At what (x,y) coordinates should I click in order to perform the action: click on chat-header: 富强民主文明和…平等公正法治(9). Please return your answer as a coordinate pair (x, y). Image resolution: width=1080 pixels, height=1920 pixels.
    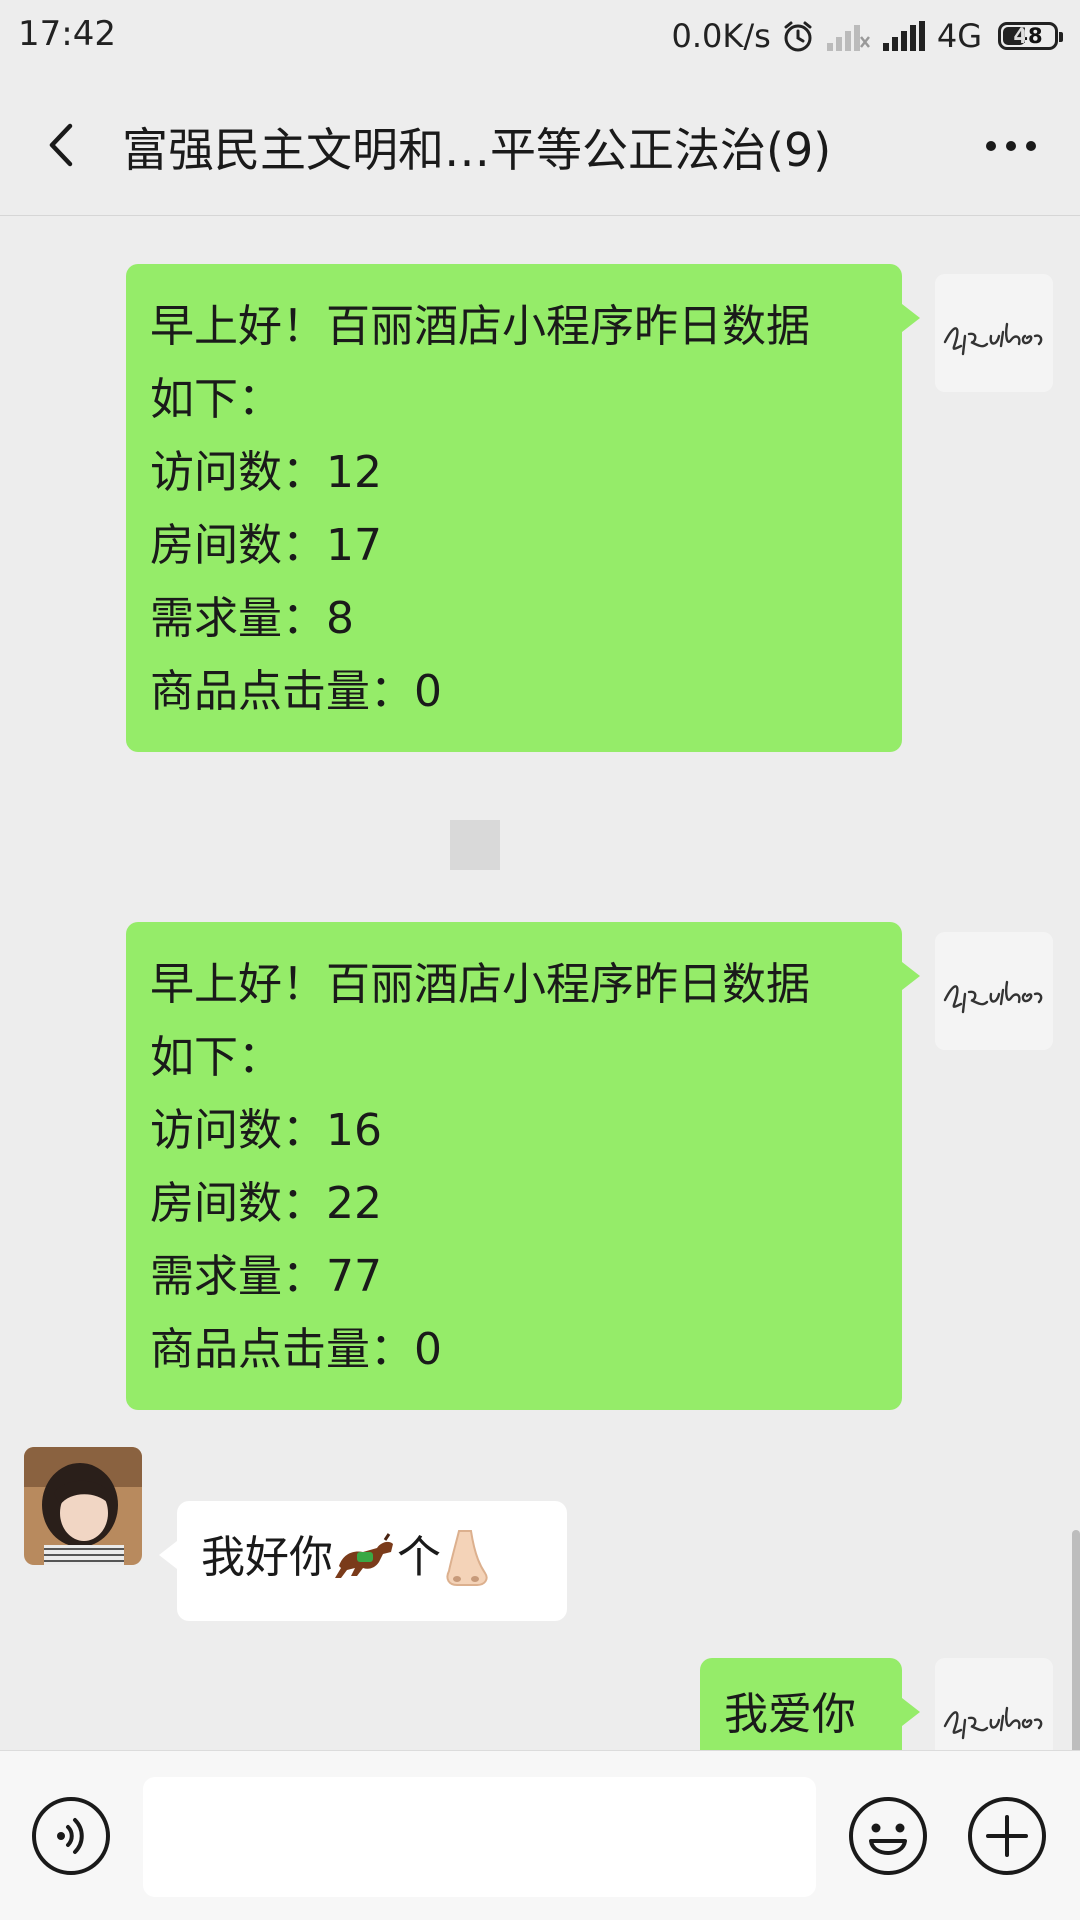
    Looking at the image, I should click on (540, 146).